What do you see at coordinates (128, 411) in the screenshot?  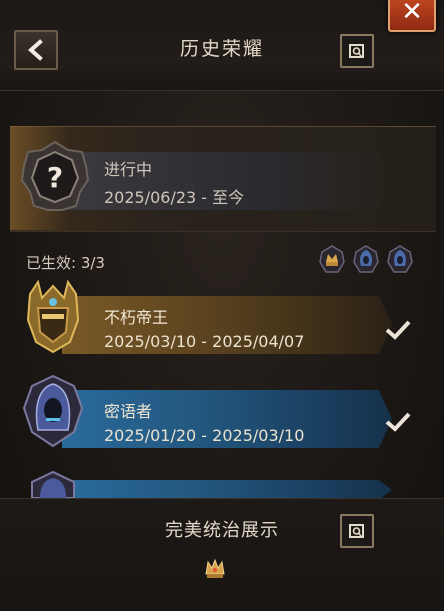 I see `title-name: 密语者` at bounding box center [128, 411].